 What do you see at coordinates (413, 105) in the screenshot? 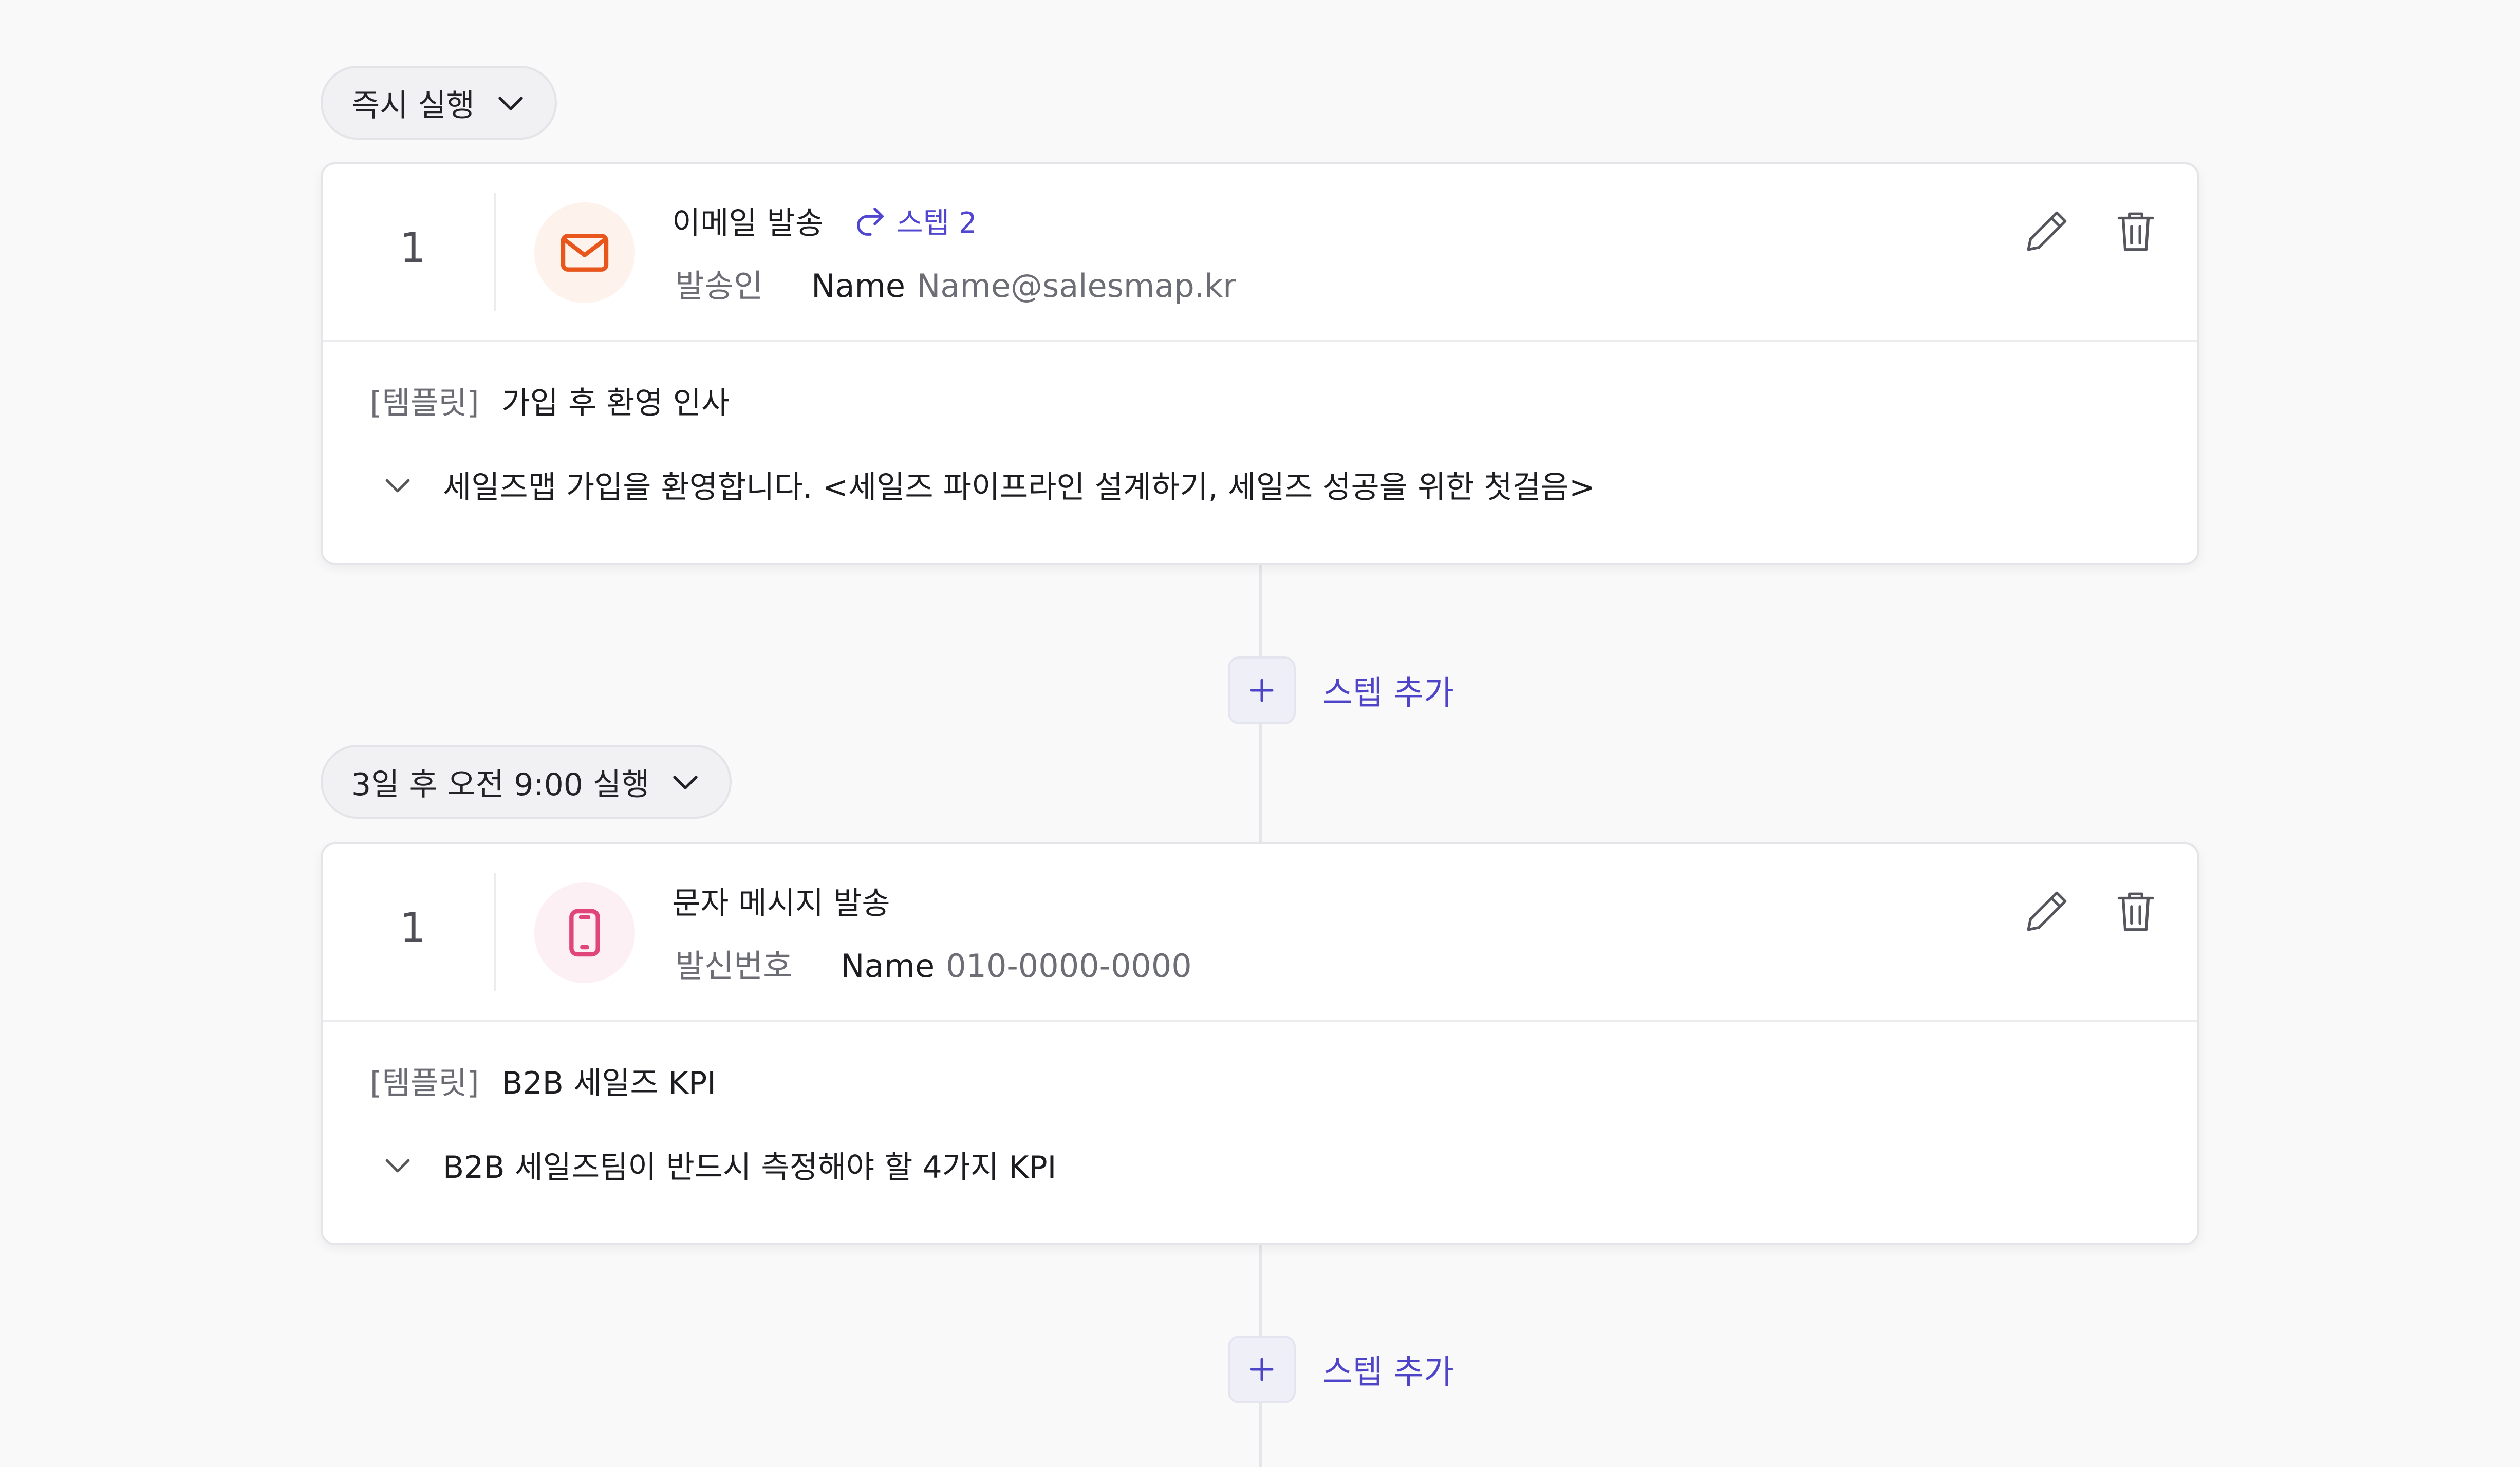
I see `trigger-label: 즉시 실행` at bounding box center [413, 105].